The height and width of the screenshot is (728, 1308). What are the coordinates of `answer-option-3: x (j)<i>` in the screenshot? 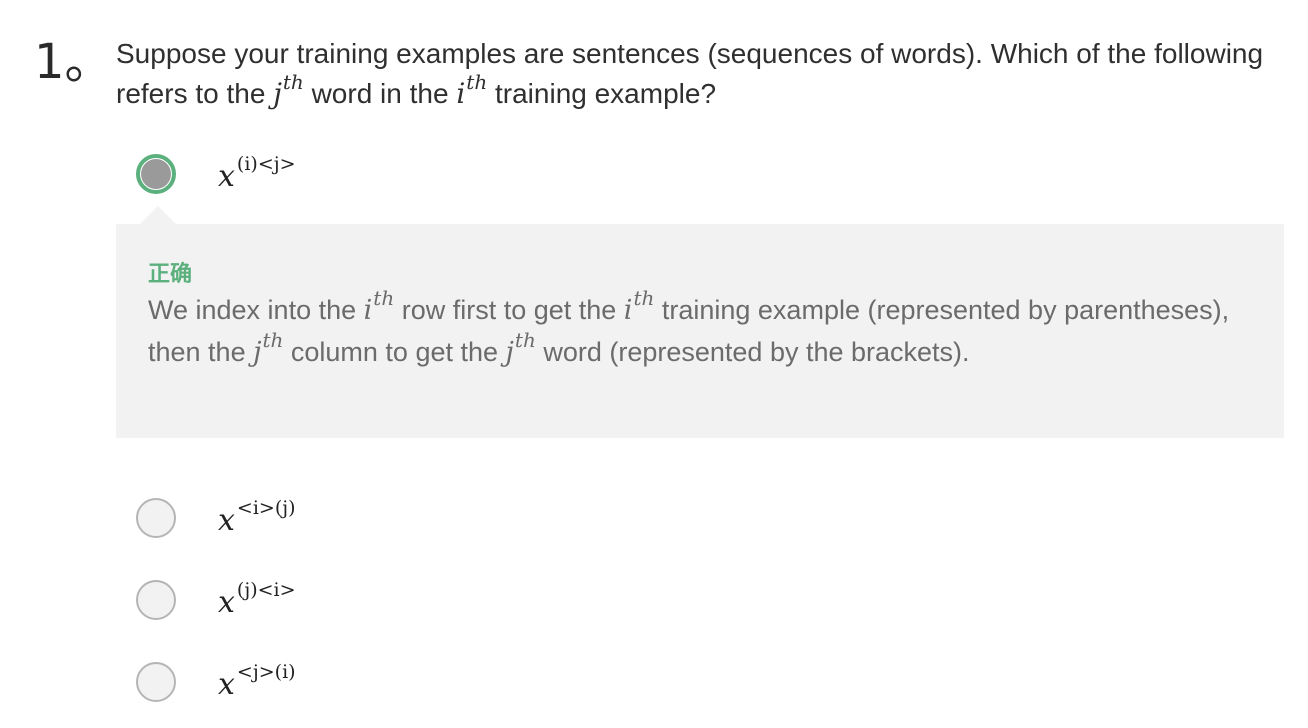 It's located at (216, 600).